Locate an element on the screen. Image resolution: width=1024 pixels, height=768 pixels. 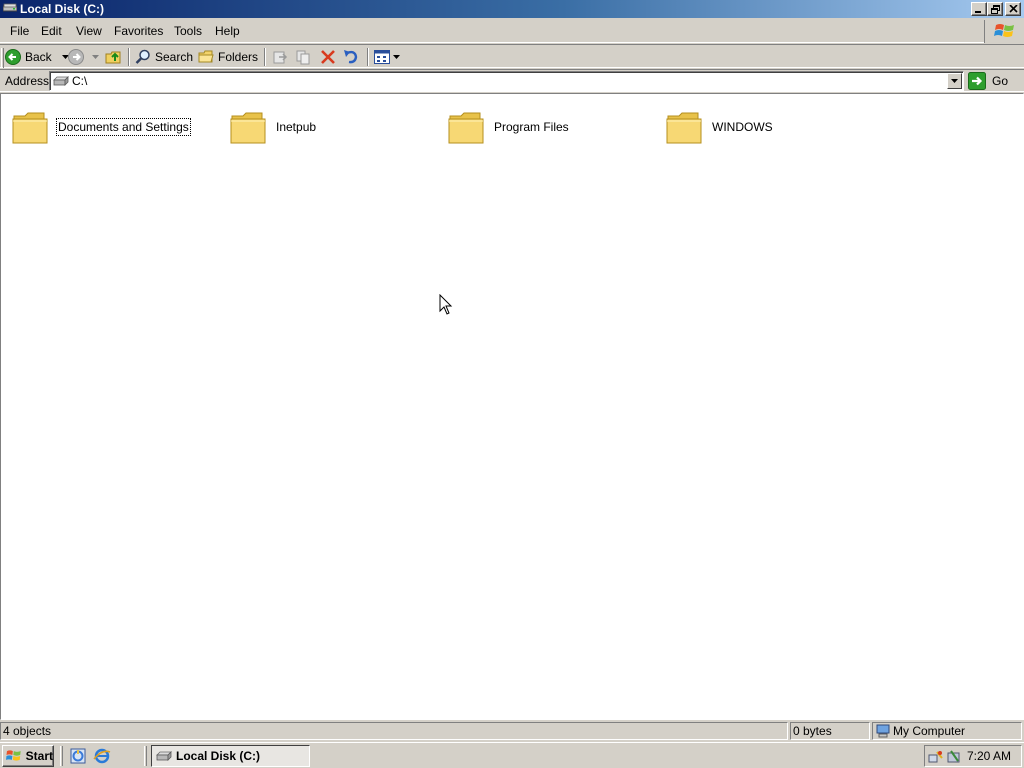
move-to-button is located at coordinates (280, 57).